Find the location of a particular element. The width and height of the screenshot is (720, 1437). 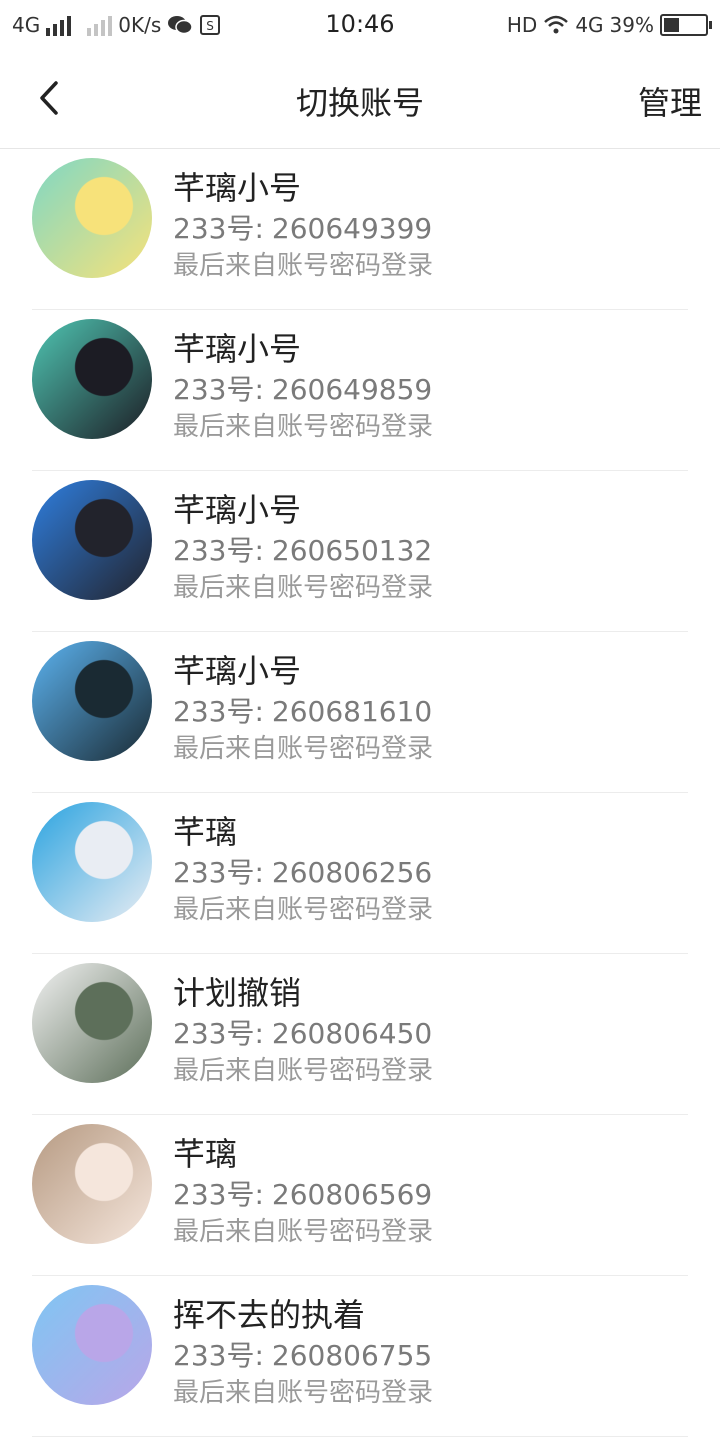

account-id-row: 233号: 260649399 is located at coordinates (302, 227).